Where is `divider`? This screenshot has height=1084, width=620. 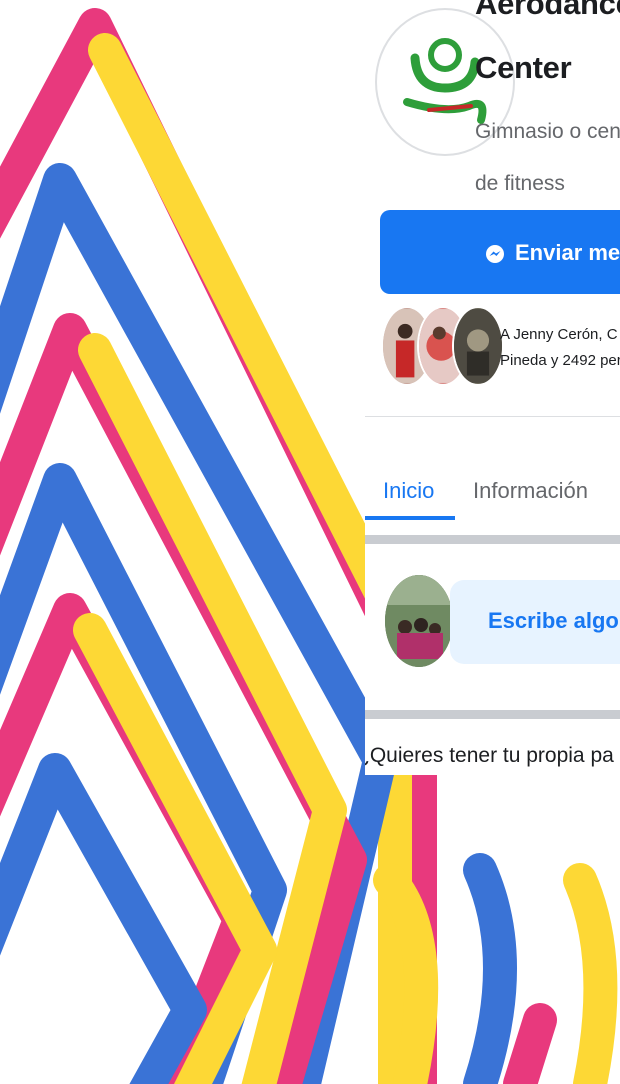 divider is located at coordinates (492, 416).